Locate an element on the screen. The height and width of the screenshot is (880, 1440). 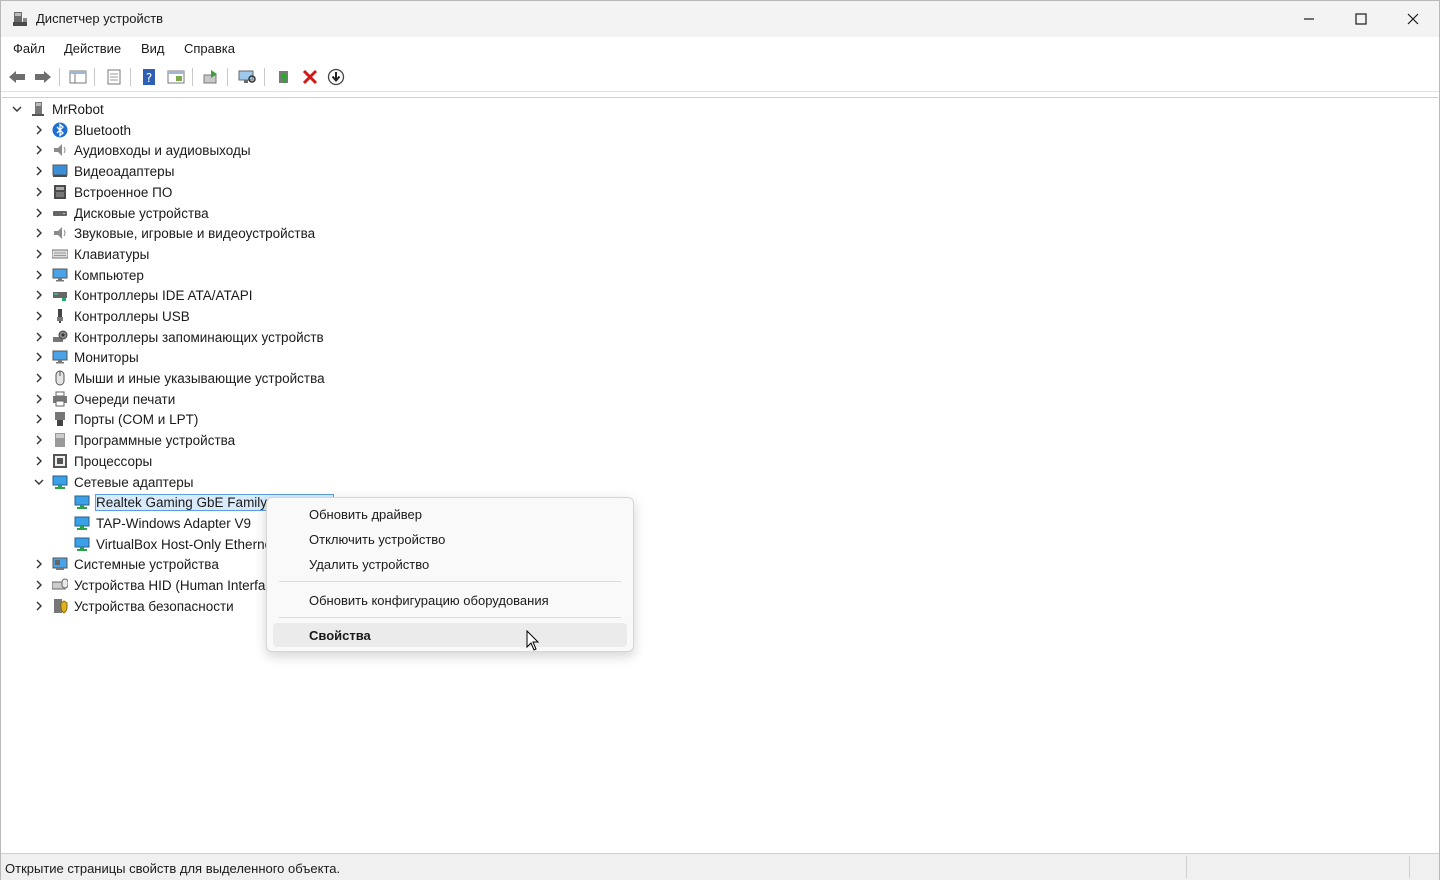
help-button: ? is located at coordinates (149, 77).